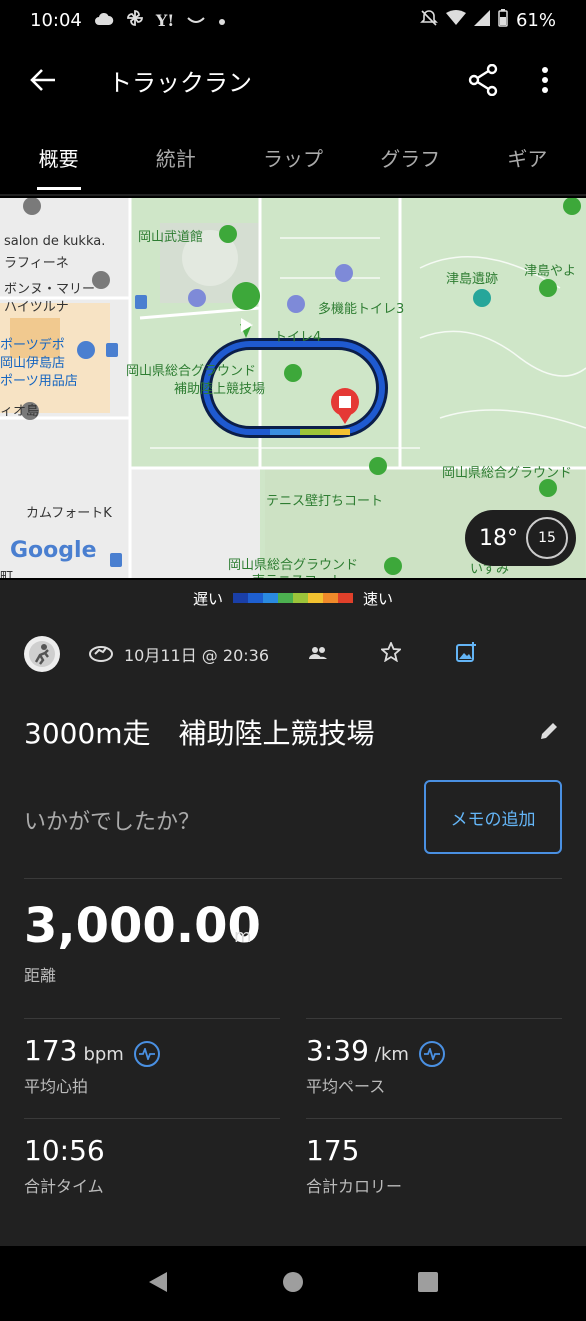 This screenshot has height=1321, width=586. I want to click on map-label-machi: 町, so click(7, 574).